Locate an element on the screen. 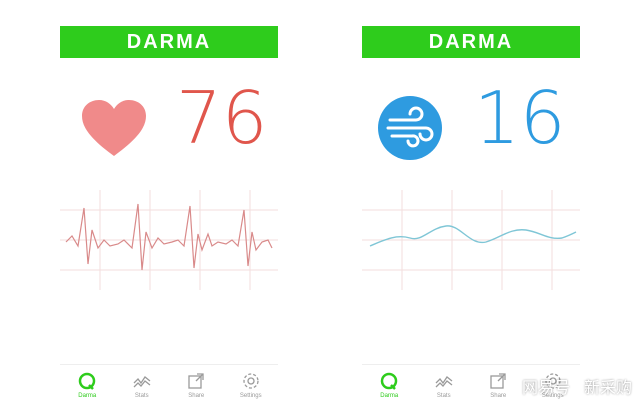 This screenshot has width=640, height=408. watermark: 网易号 新采购 is located at coordinates (577, 386).